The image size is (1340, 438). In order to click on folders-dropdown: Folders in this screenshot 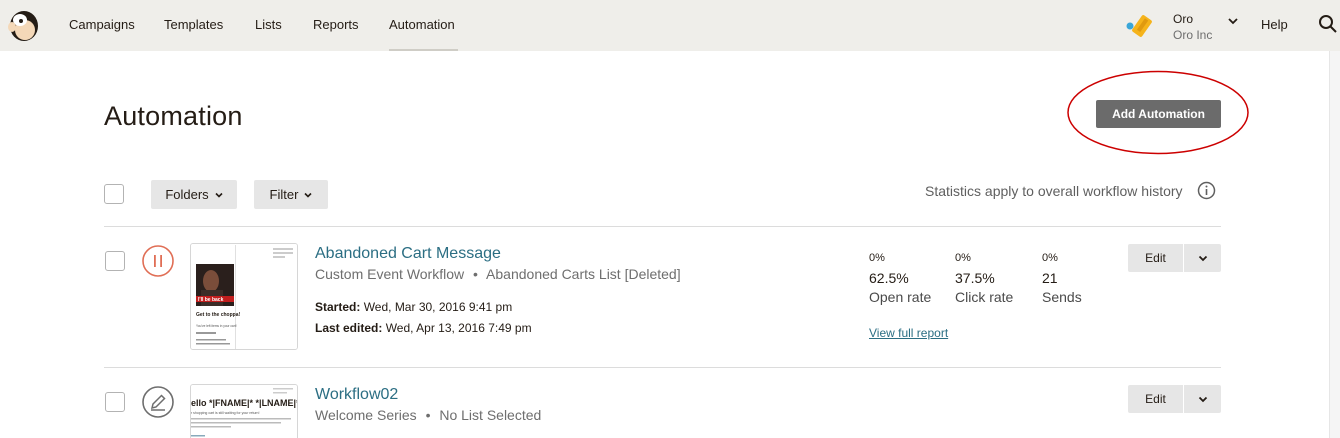, I will do `click(194, 194)`.